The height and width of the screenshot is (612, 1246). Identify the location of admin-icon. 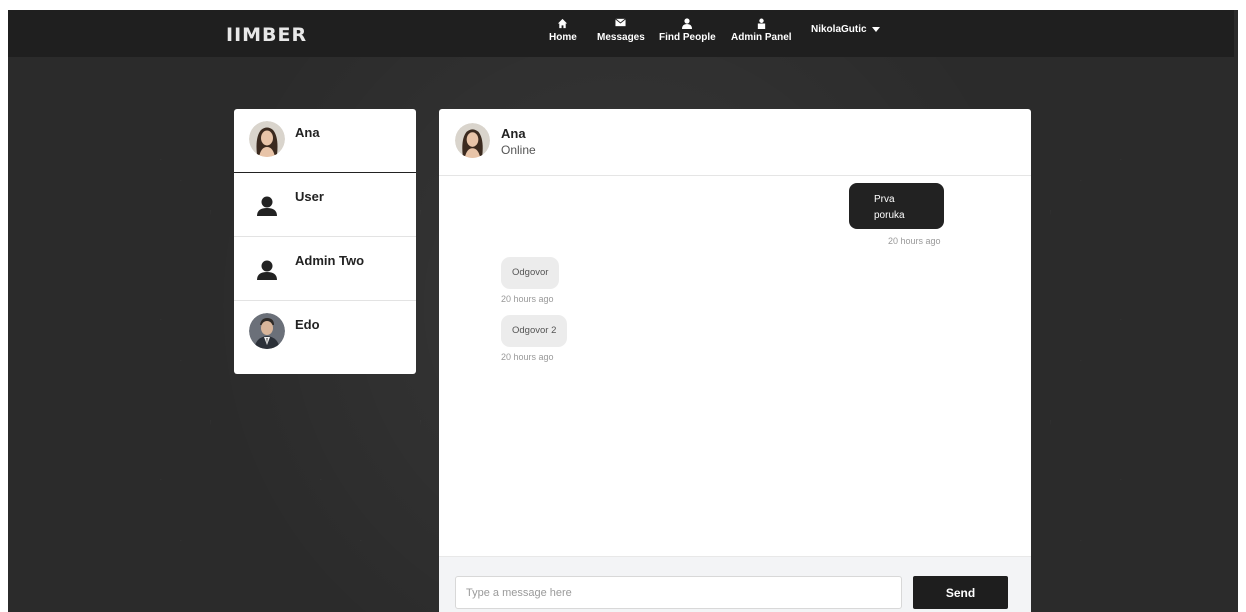
(761, 24).